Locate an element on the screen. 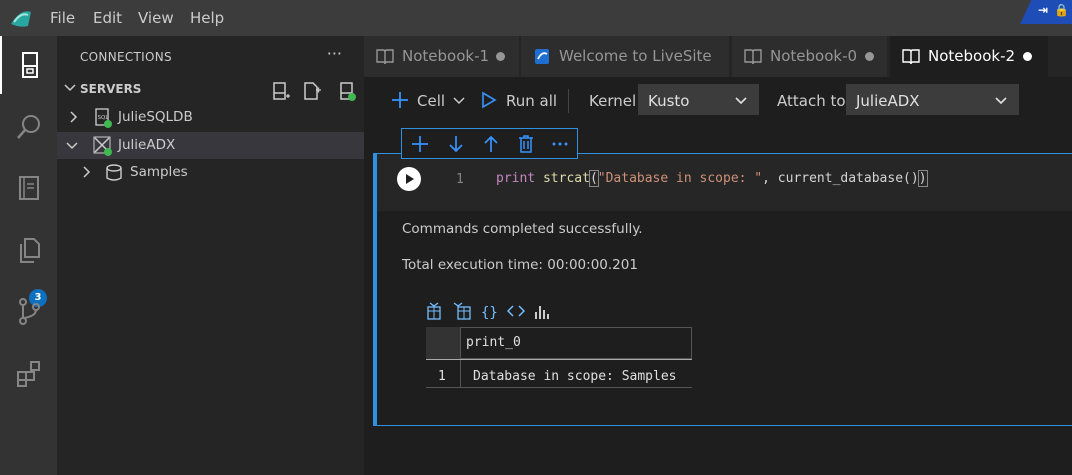  sidebar-title: CONNECTIONS is located at coordinates (126, 57).